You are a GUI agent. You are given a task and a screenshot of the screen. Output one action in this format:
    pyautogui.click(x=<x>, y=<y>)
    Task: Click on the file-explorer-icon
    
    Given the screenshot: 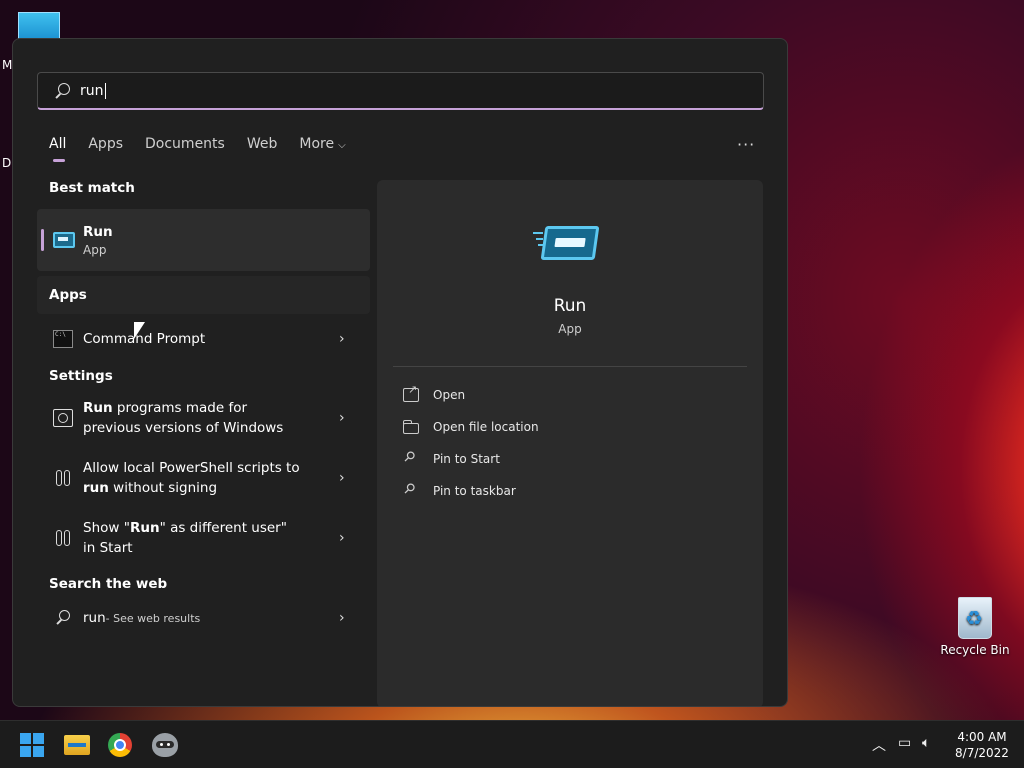 What is the action you would take?
    pyautogui.click(x=77, y=745)
    